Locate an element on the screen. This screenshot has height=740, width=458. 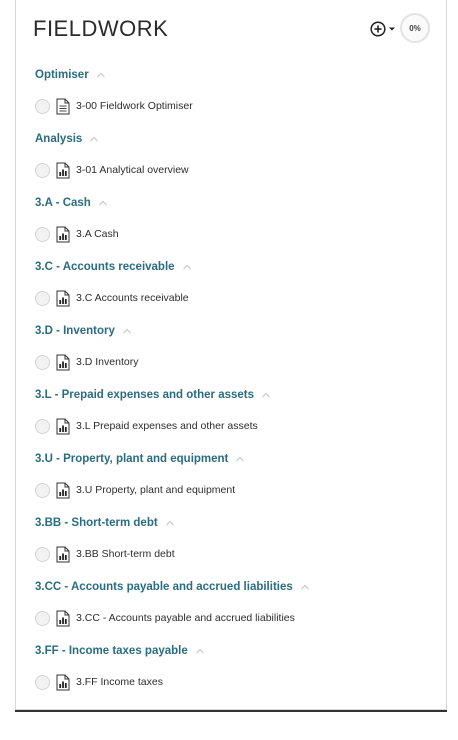
section-heading-label: 3.L - Prepaid expenses and other assets is located at coordinates (145, 395).